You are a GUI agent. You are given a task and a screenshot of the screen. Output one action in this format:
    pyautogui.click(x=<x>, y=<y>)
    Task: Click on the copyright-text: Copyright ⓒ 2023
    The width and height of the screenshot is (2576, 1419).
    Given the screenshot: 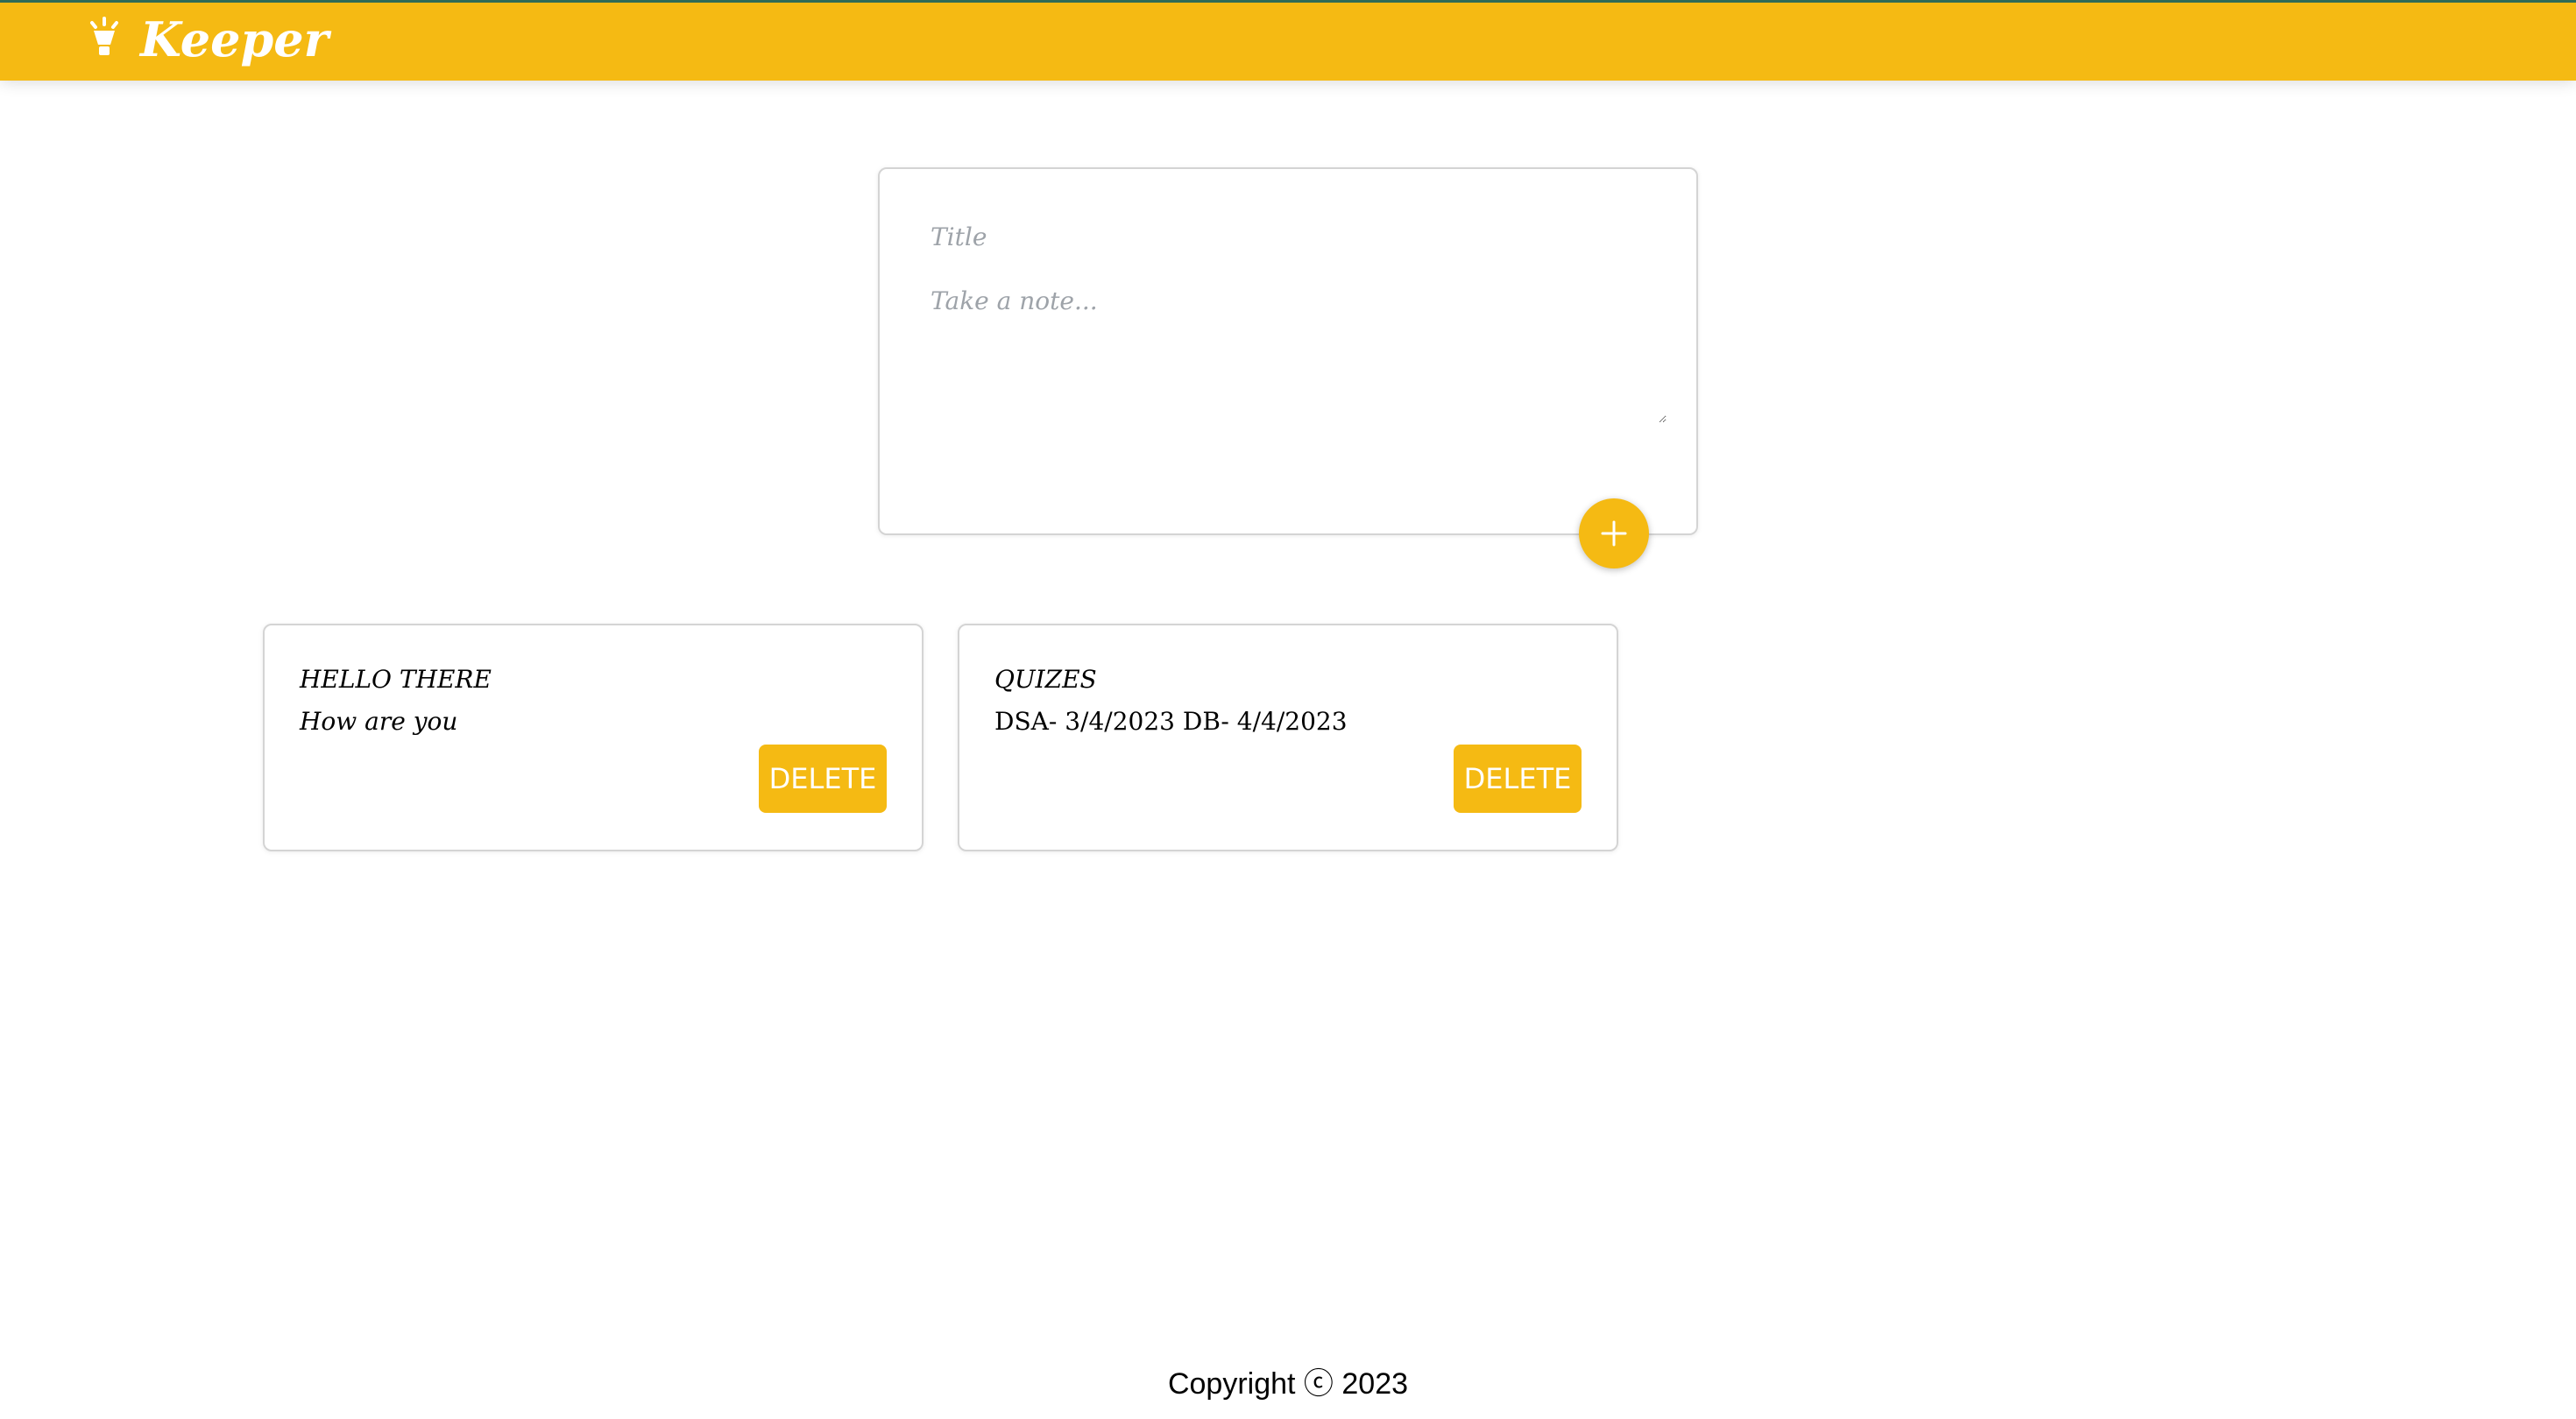 What is the action you would take?
    pyautogui.click(x=1288, y=1384)
    